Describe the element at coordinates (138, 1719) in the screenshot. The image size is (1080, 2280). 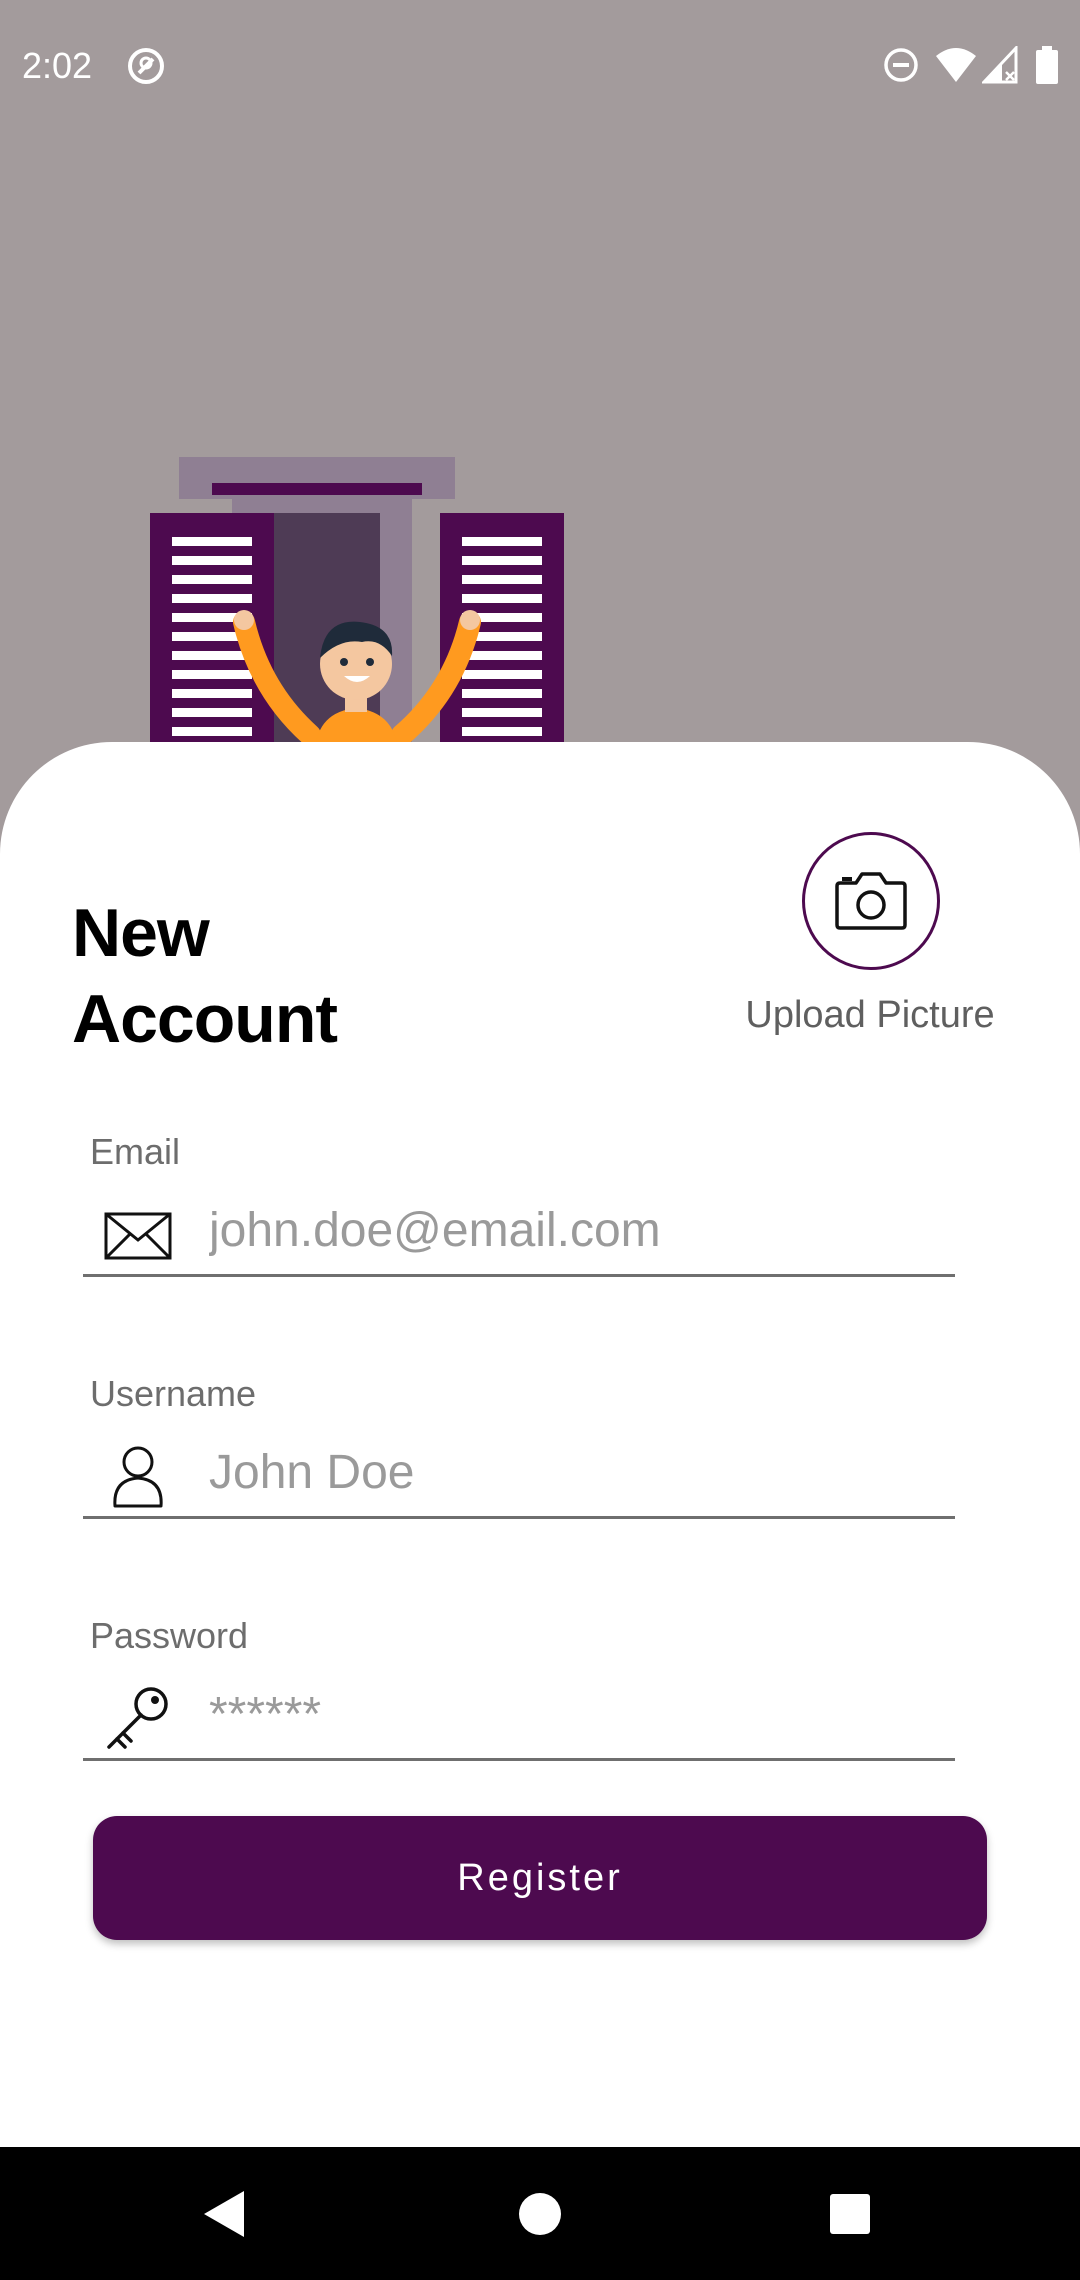
I see `key-icon` at that location.